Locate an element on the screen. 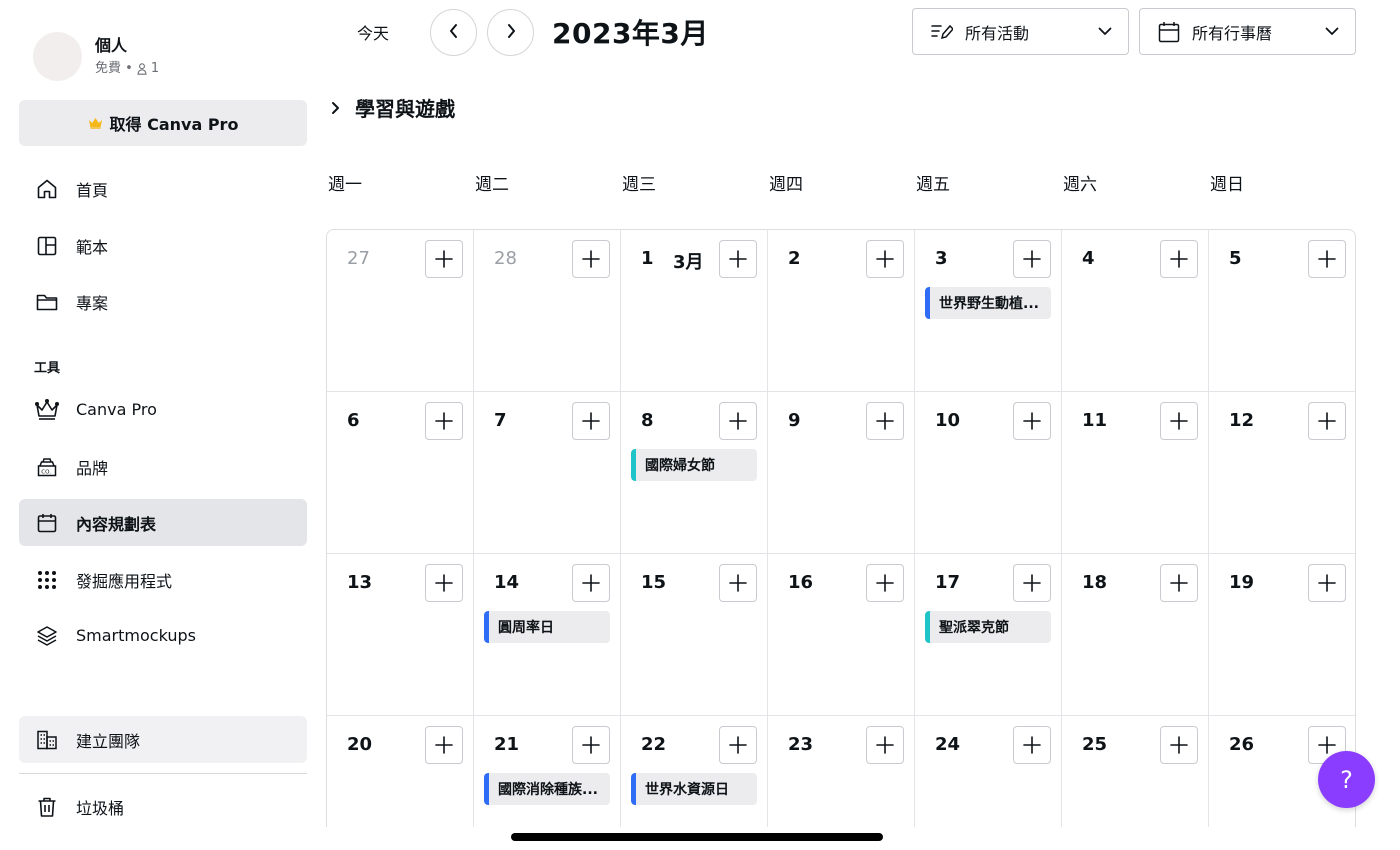 This screenshot has height=850, width=1400. day-number: 23 is located at coordinates (801, 744).